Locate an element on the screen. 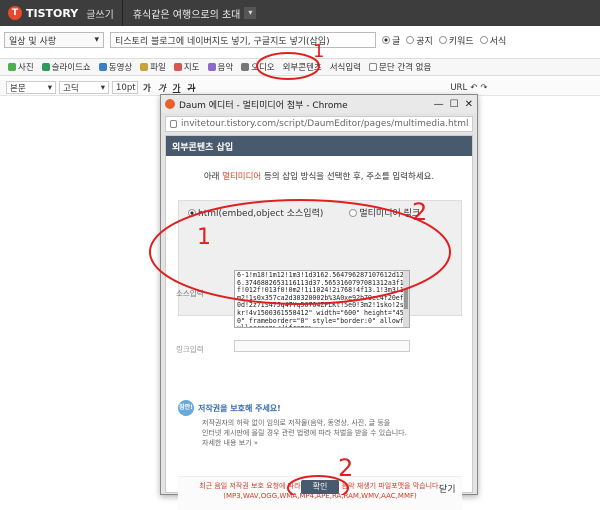  input-mode-options: html(embed,object 소스입력) 멀티미디어 링크 is located at coordinates (304, 212).